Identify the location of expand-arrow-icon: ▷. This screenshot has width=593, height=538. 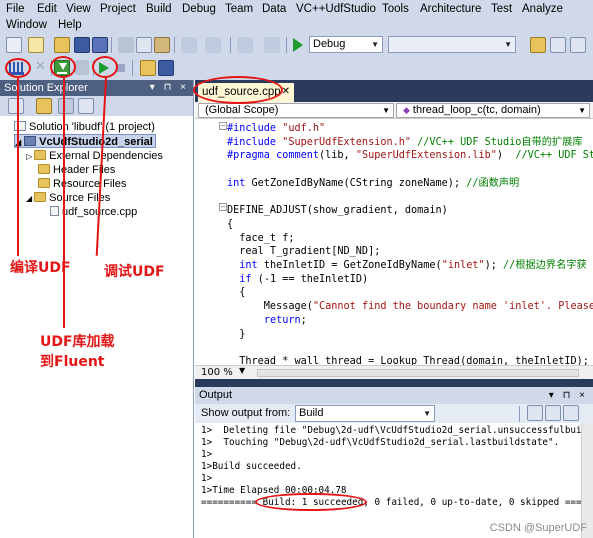
(29, 156).